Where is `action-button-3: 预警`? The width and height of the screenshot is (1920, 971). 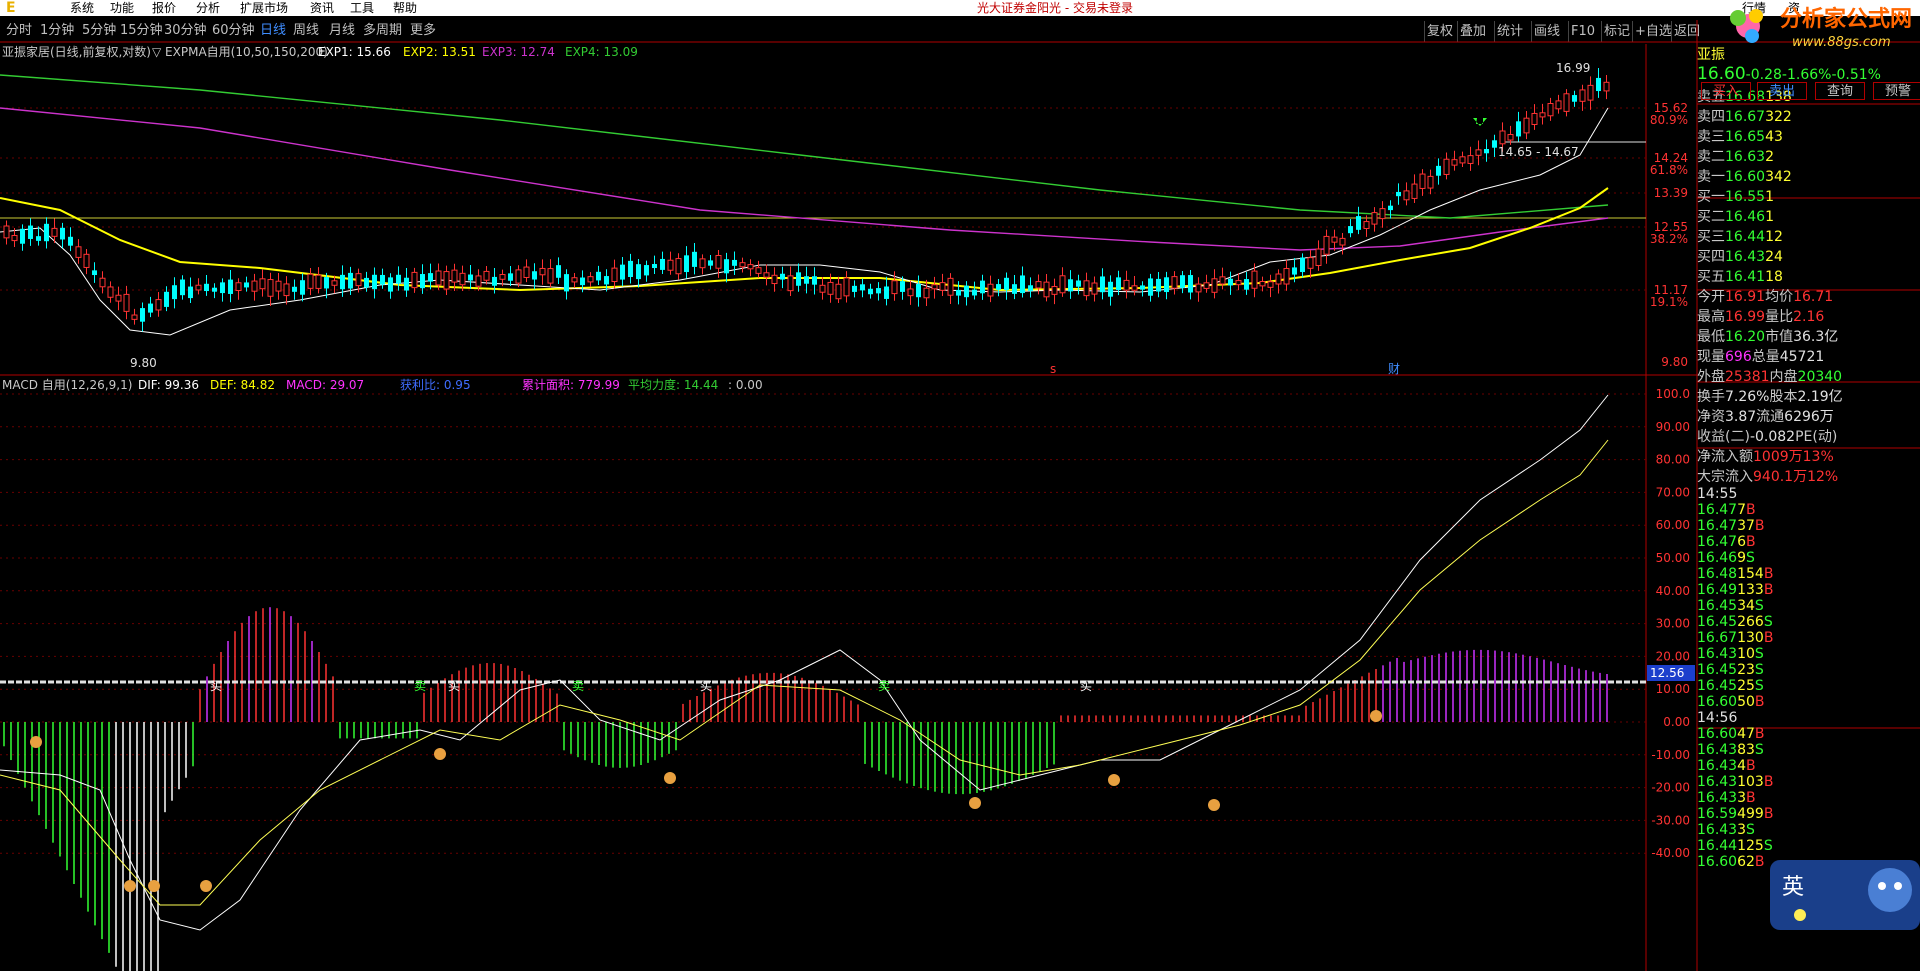 action-button-3: 预警 is located at coordinates (1896, 91).